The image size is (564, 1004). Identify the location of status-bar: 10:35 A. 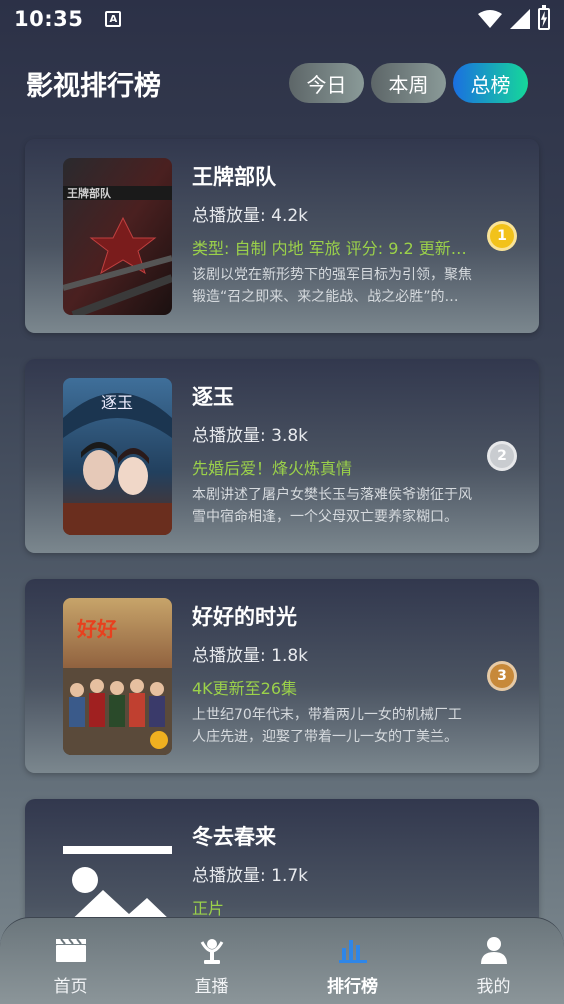
(282, 19).